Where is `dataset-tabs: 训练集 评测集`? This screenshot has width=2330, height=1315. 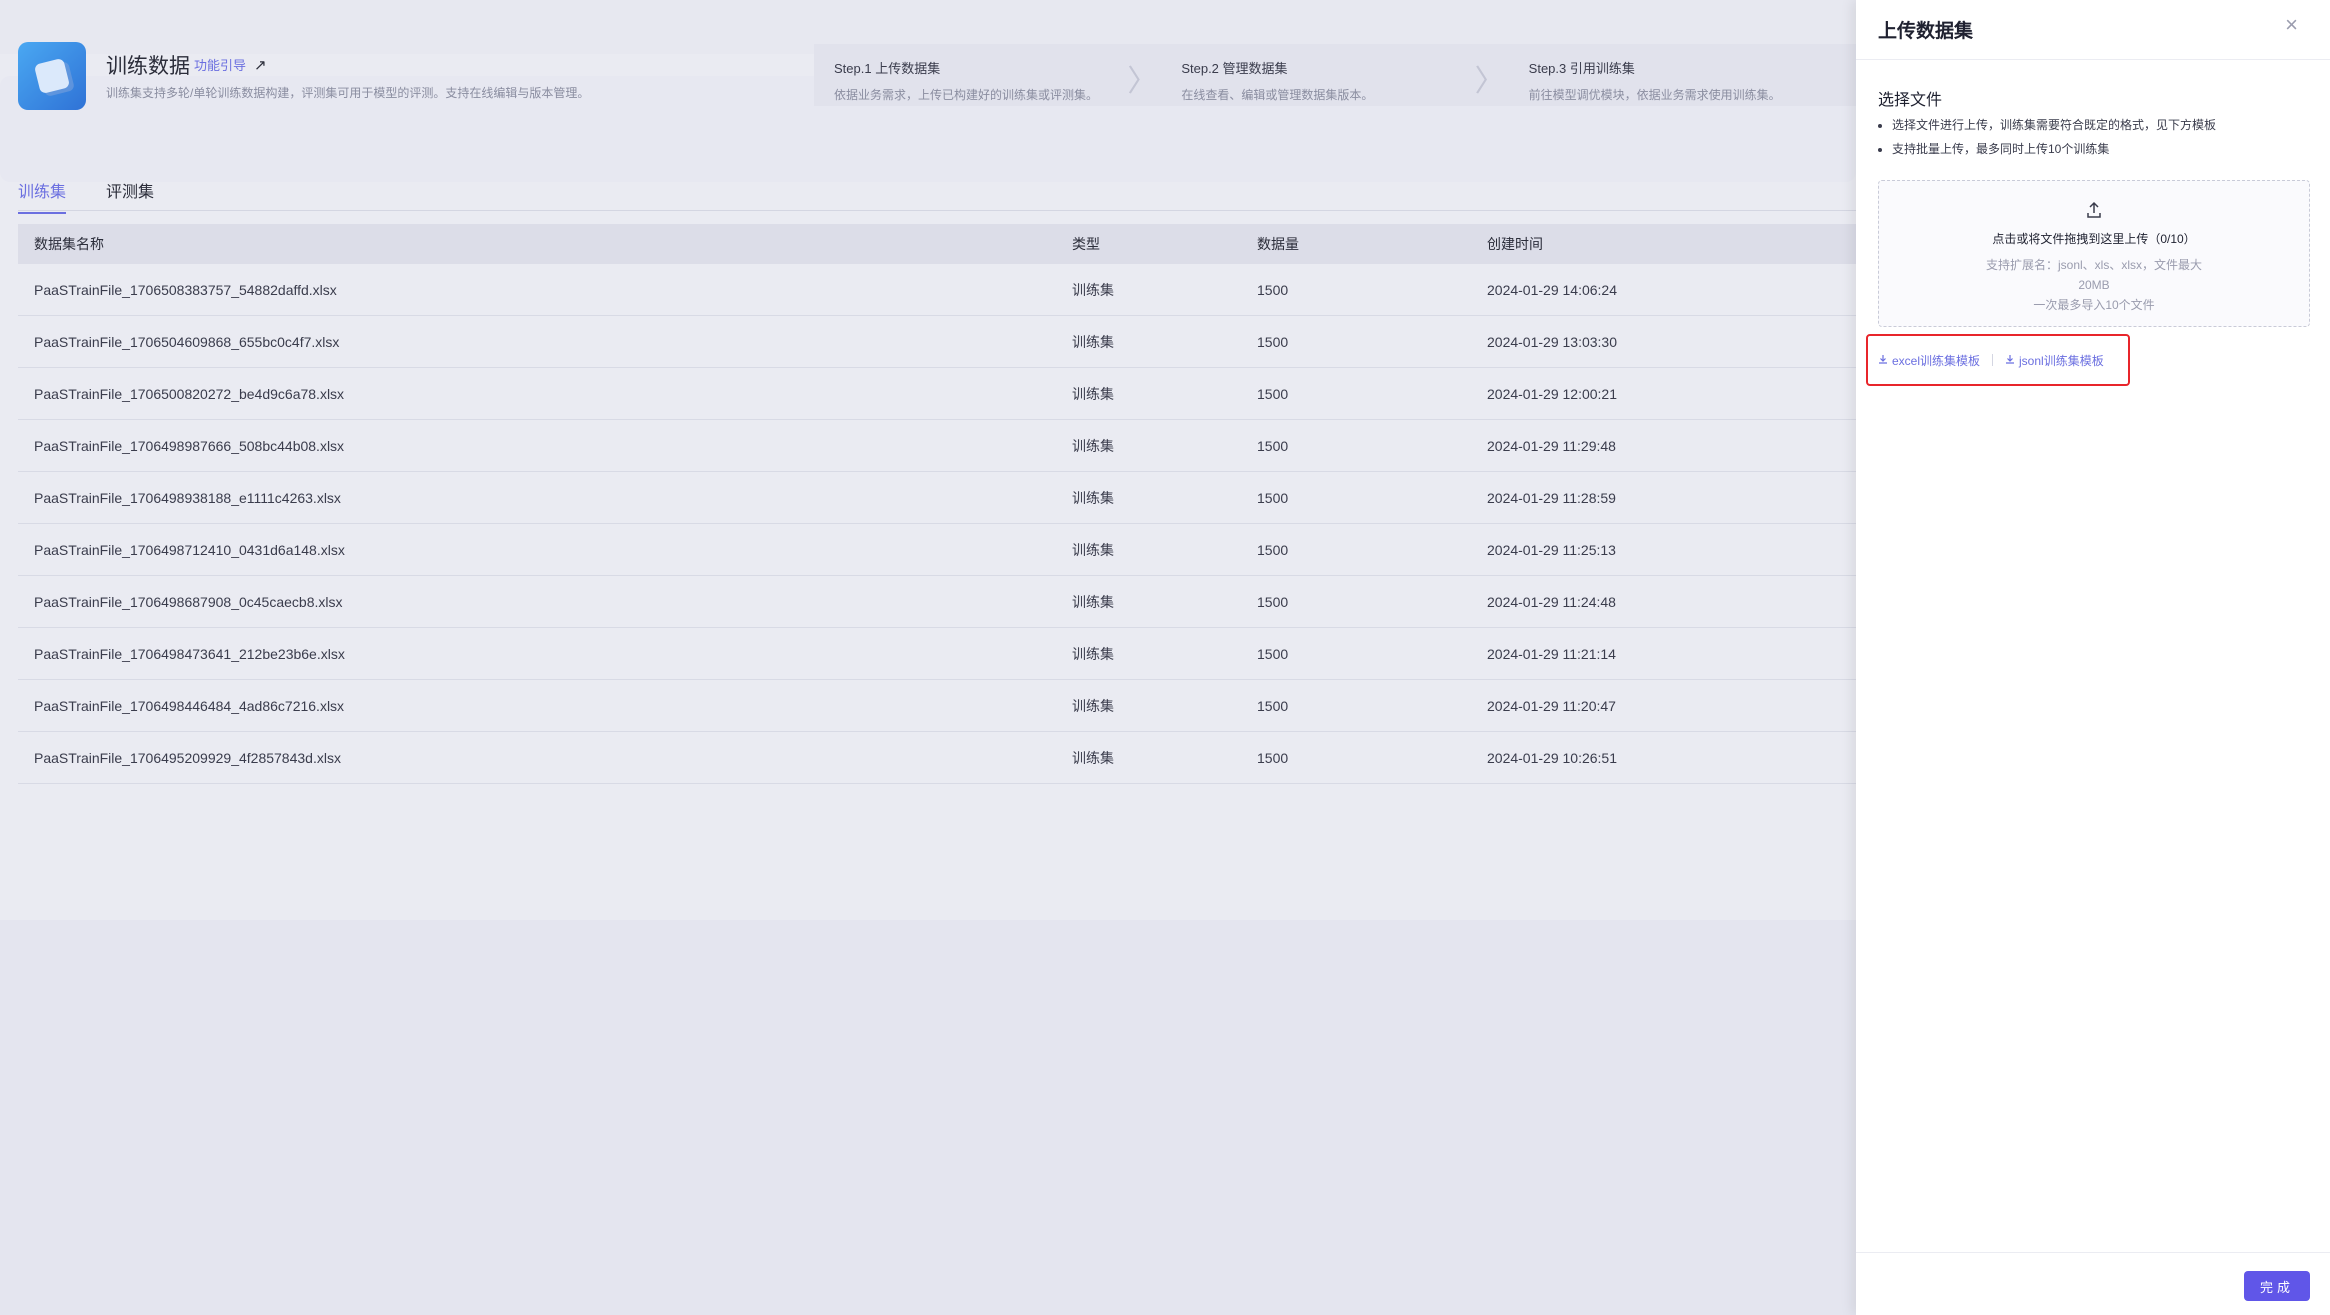 dataset-tabs: 训练集 评测集 is located at coordinates (86, 196).